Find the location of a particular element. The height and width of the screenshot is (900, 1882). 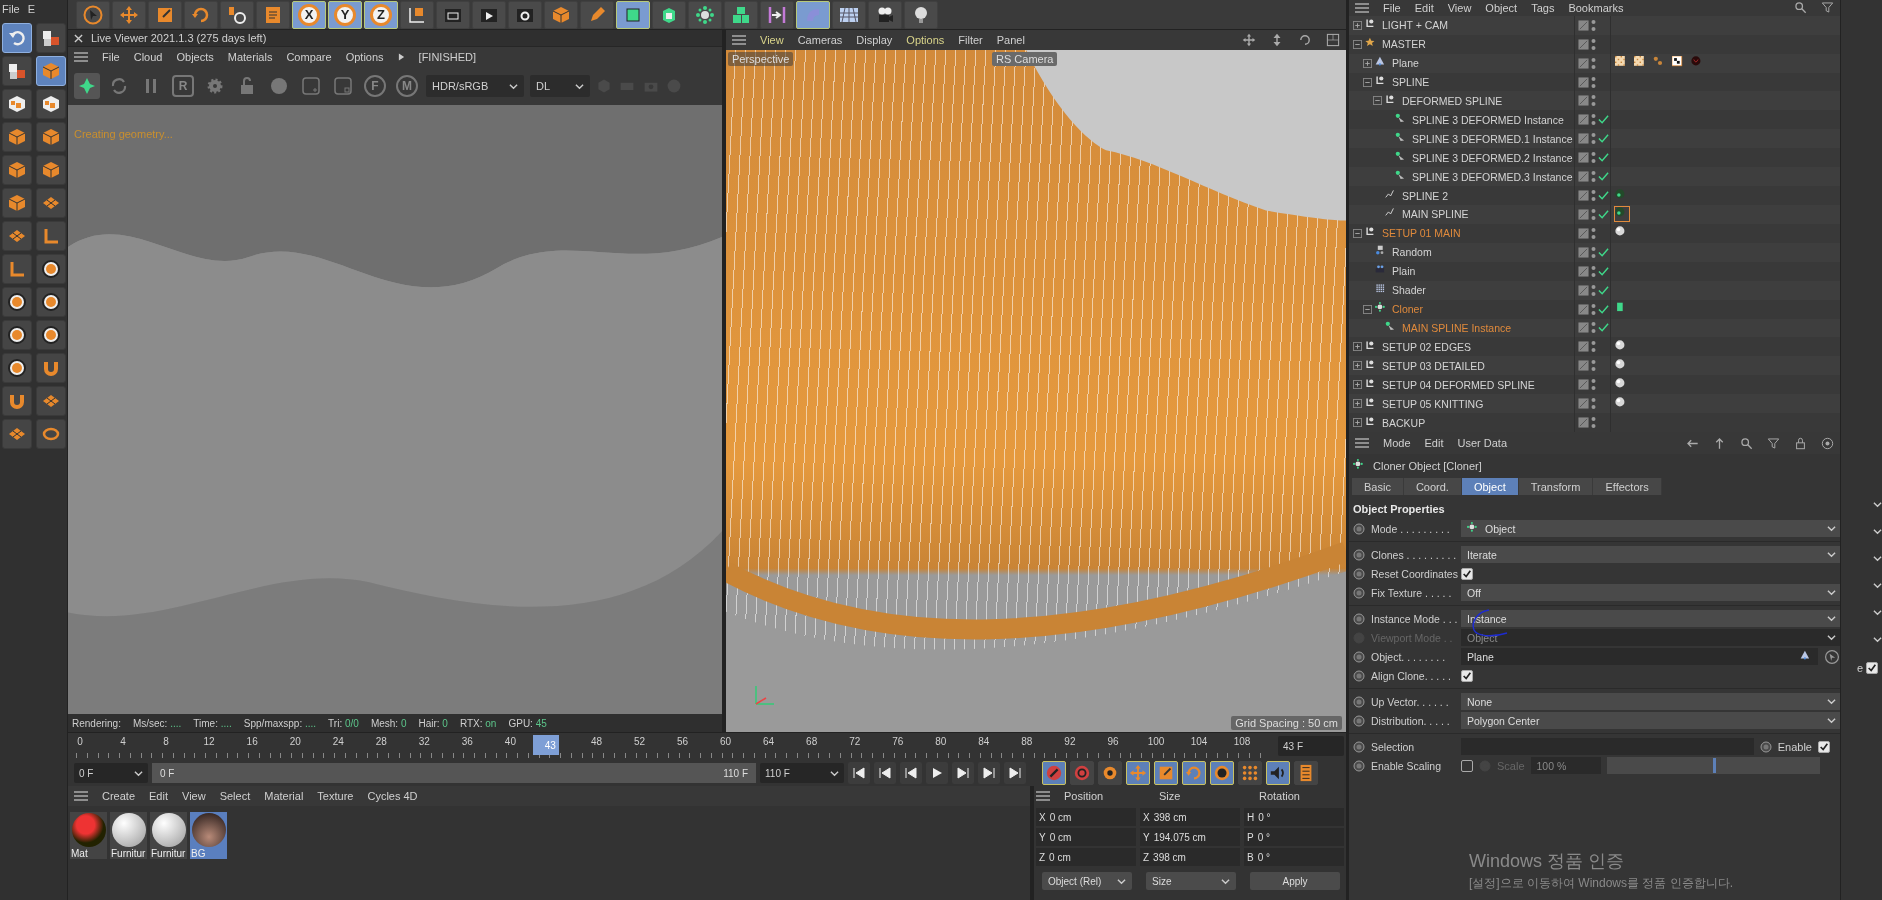

object-row: SPLINE 3 DEFORMED.2 Instance is located at coordinates (1594, 158).